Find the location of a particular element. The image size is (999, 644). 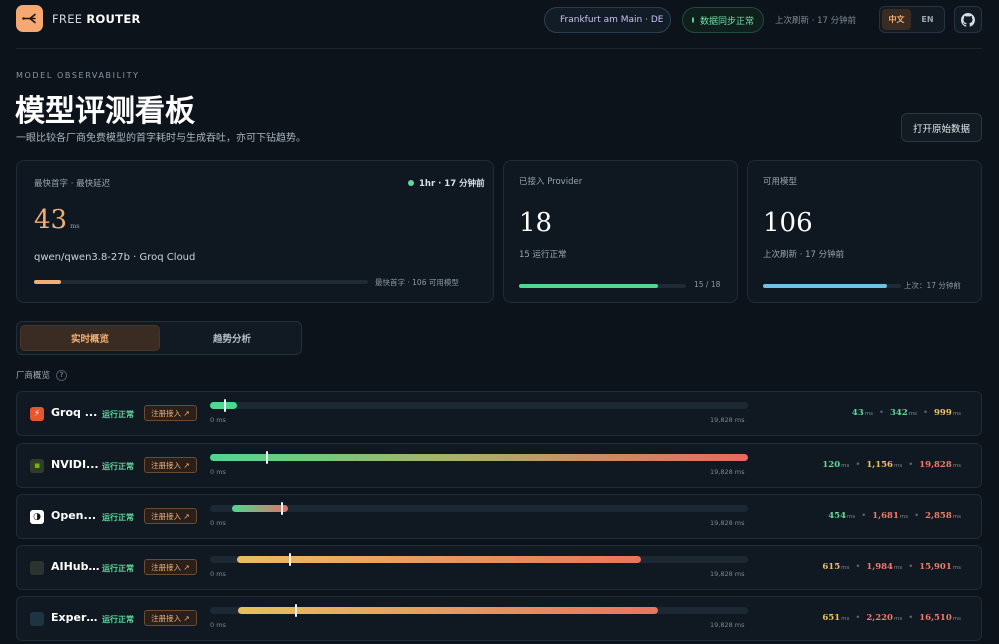

max-latency: 15,901ms is located at coordinates (940, 567).